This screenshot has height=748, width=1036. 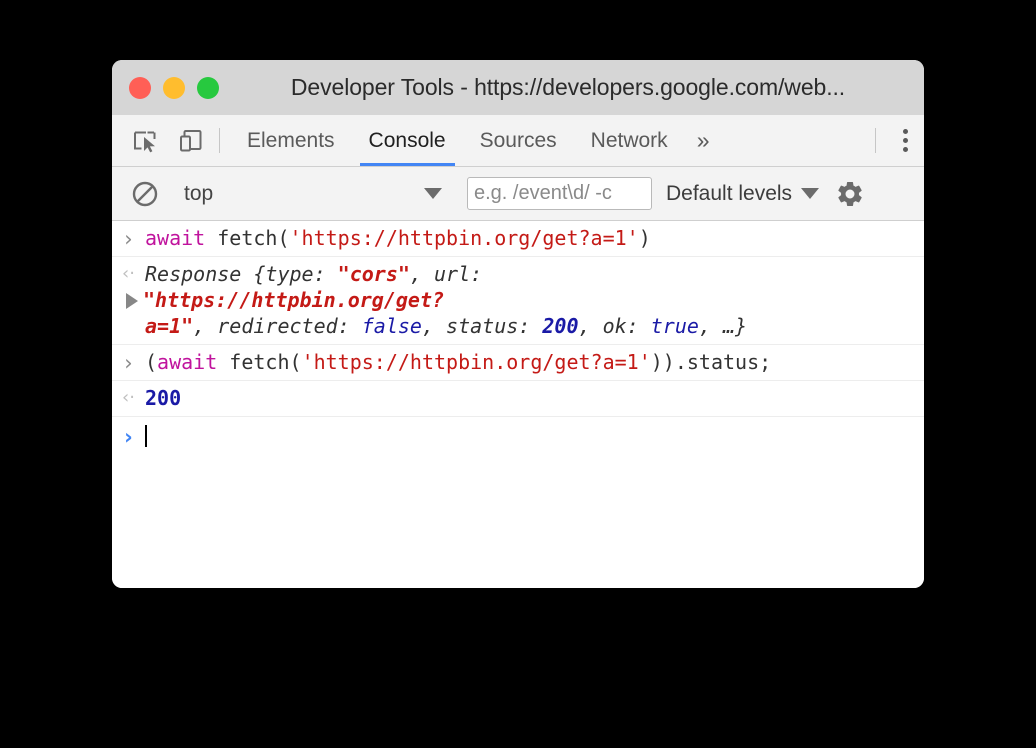 What do you see at coordinates (199, 193) in the screenshot?
I see `execution-context-label: top` at bounding box center [199, 193].